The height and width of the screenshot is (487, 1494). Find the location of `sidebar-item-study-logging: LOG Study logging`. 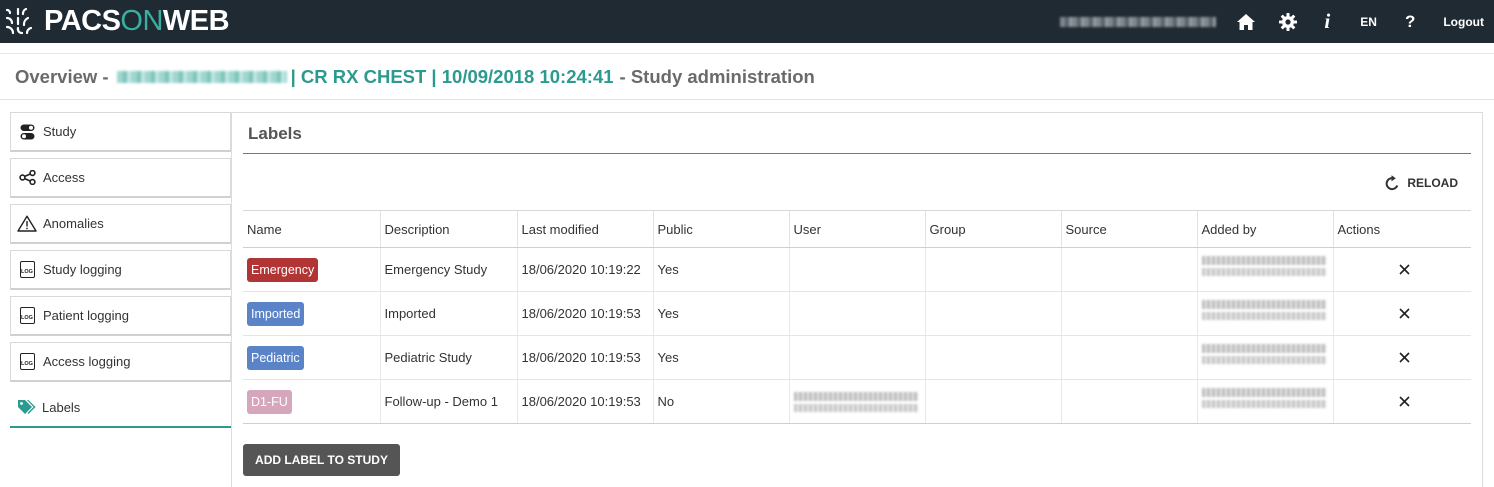

sidebar-item-study-logging: LOG Study logging is located at coordinates (120, 270).